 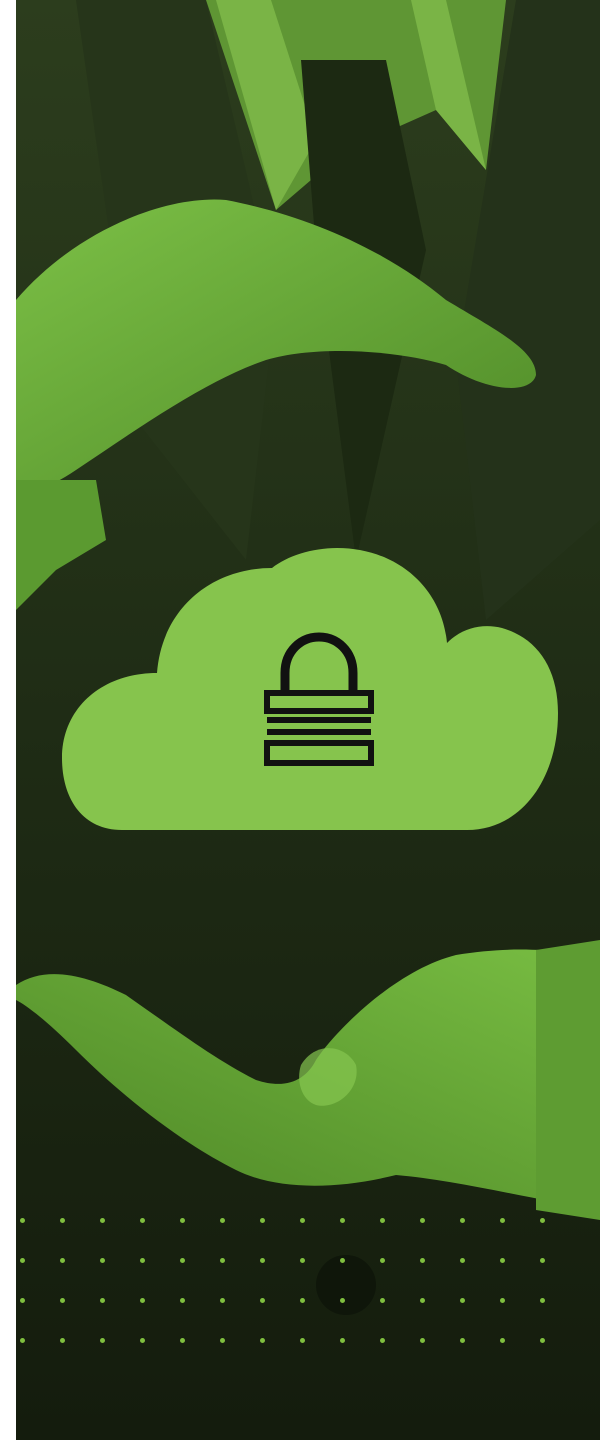 What do you see at coordinates (319, 701) in the screenshot?
I see `padlock-icon` at bounding box center [319, 701].